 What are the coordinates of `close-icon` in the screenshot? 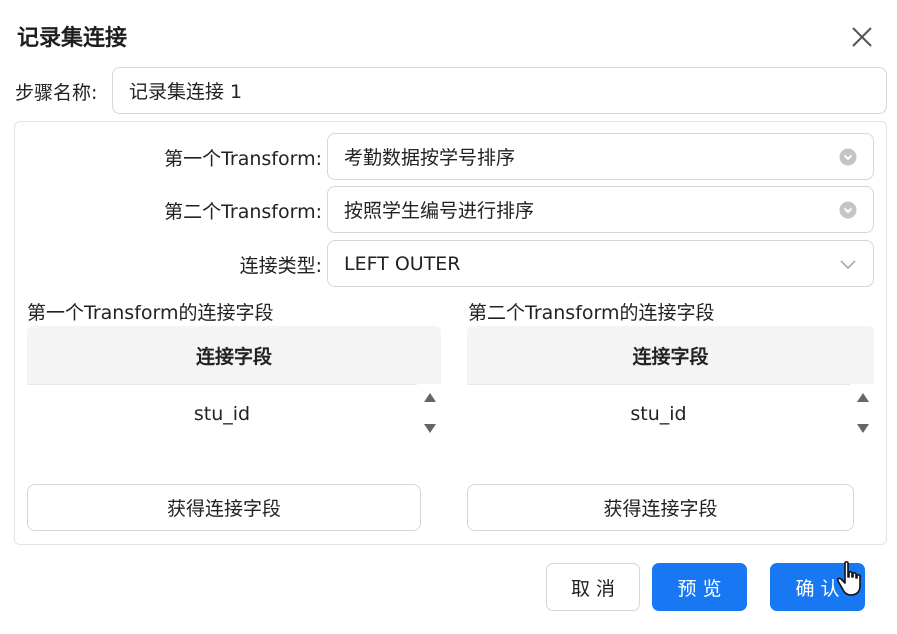 It's located at (862, 37).